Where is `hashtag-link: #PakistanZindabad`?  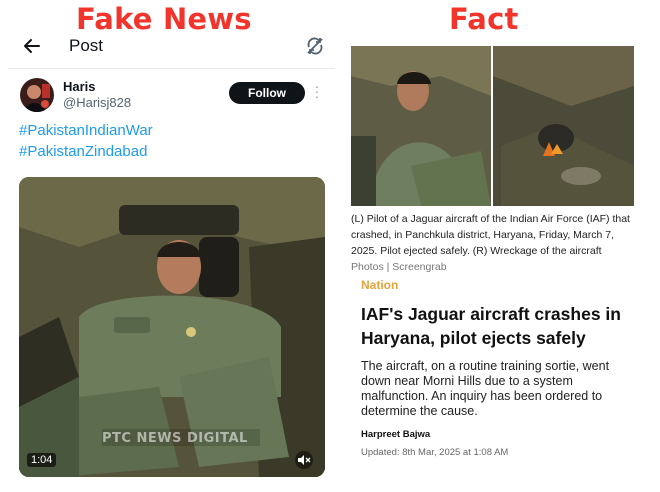 hashtag-link: #PakistanZindabad is located at coordinates (83, 151).